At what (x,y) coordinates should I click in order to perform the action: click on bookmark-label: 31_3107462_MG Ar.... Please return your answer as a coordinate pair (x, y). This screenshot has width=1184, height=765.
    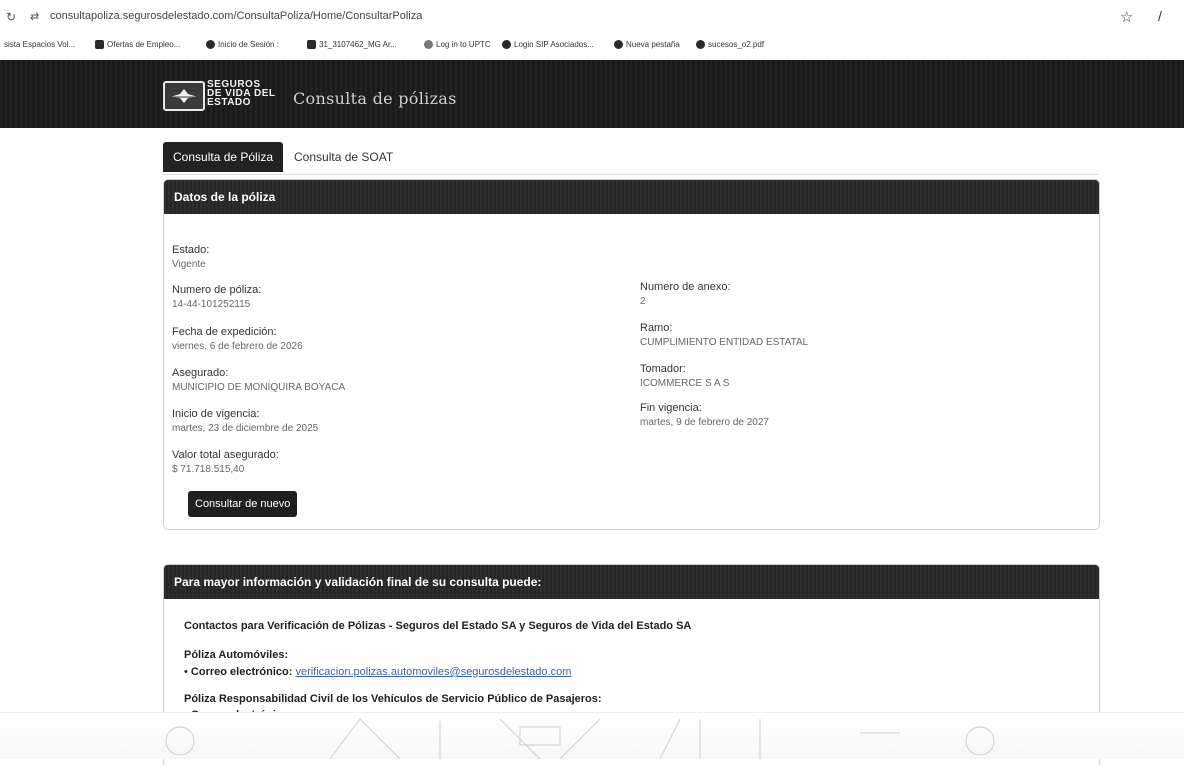
    Looking at the image, I should click on (358, 44).